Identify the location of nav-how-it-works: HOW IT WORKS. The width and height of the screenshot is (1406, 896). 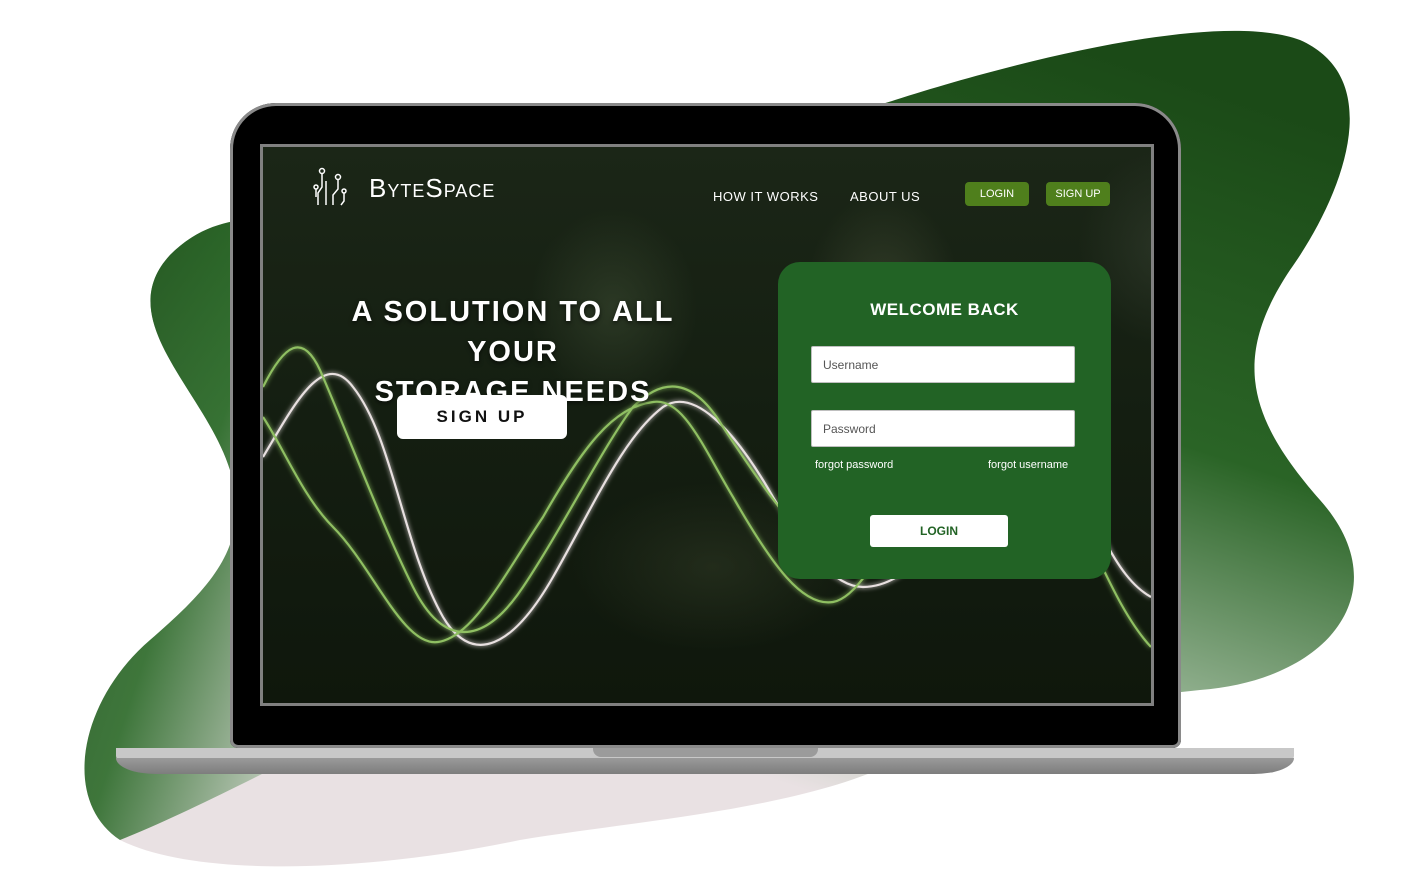
(765, 196).